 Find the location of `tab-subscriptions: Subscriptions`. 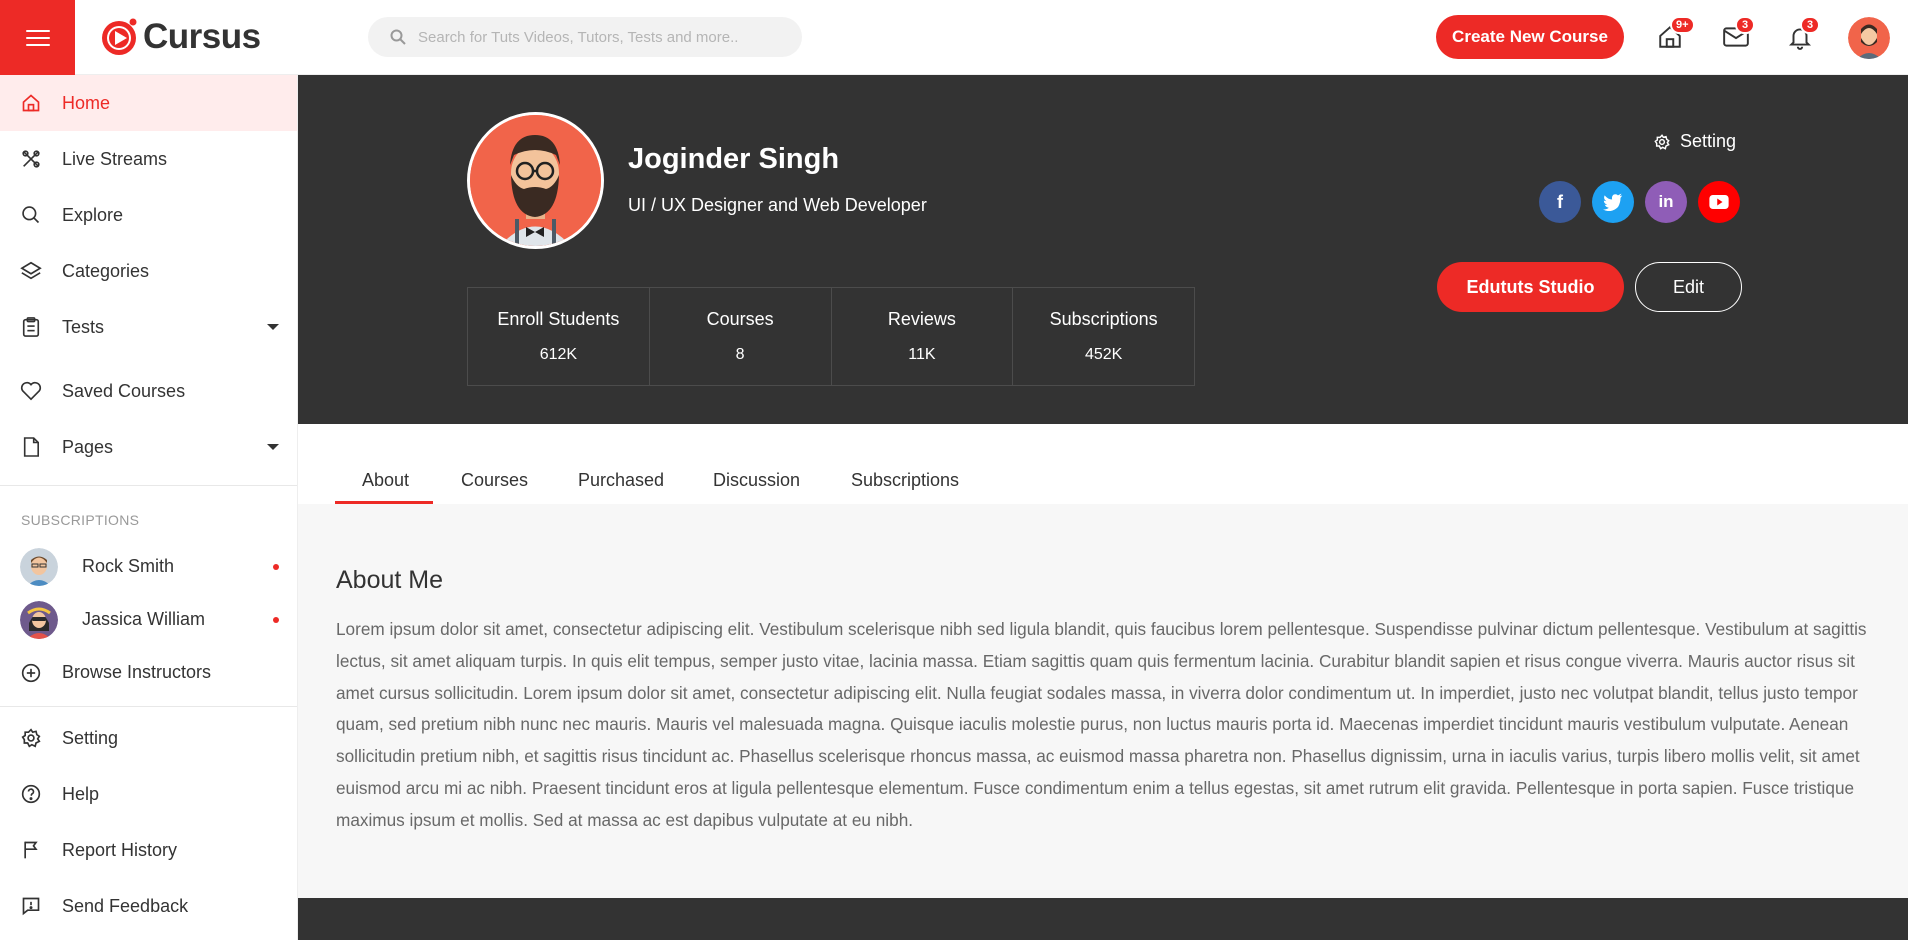

tab-subscriptions: Subscriptions is located at coordinates (905, 480).